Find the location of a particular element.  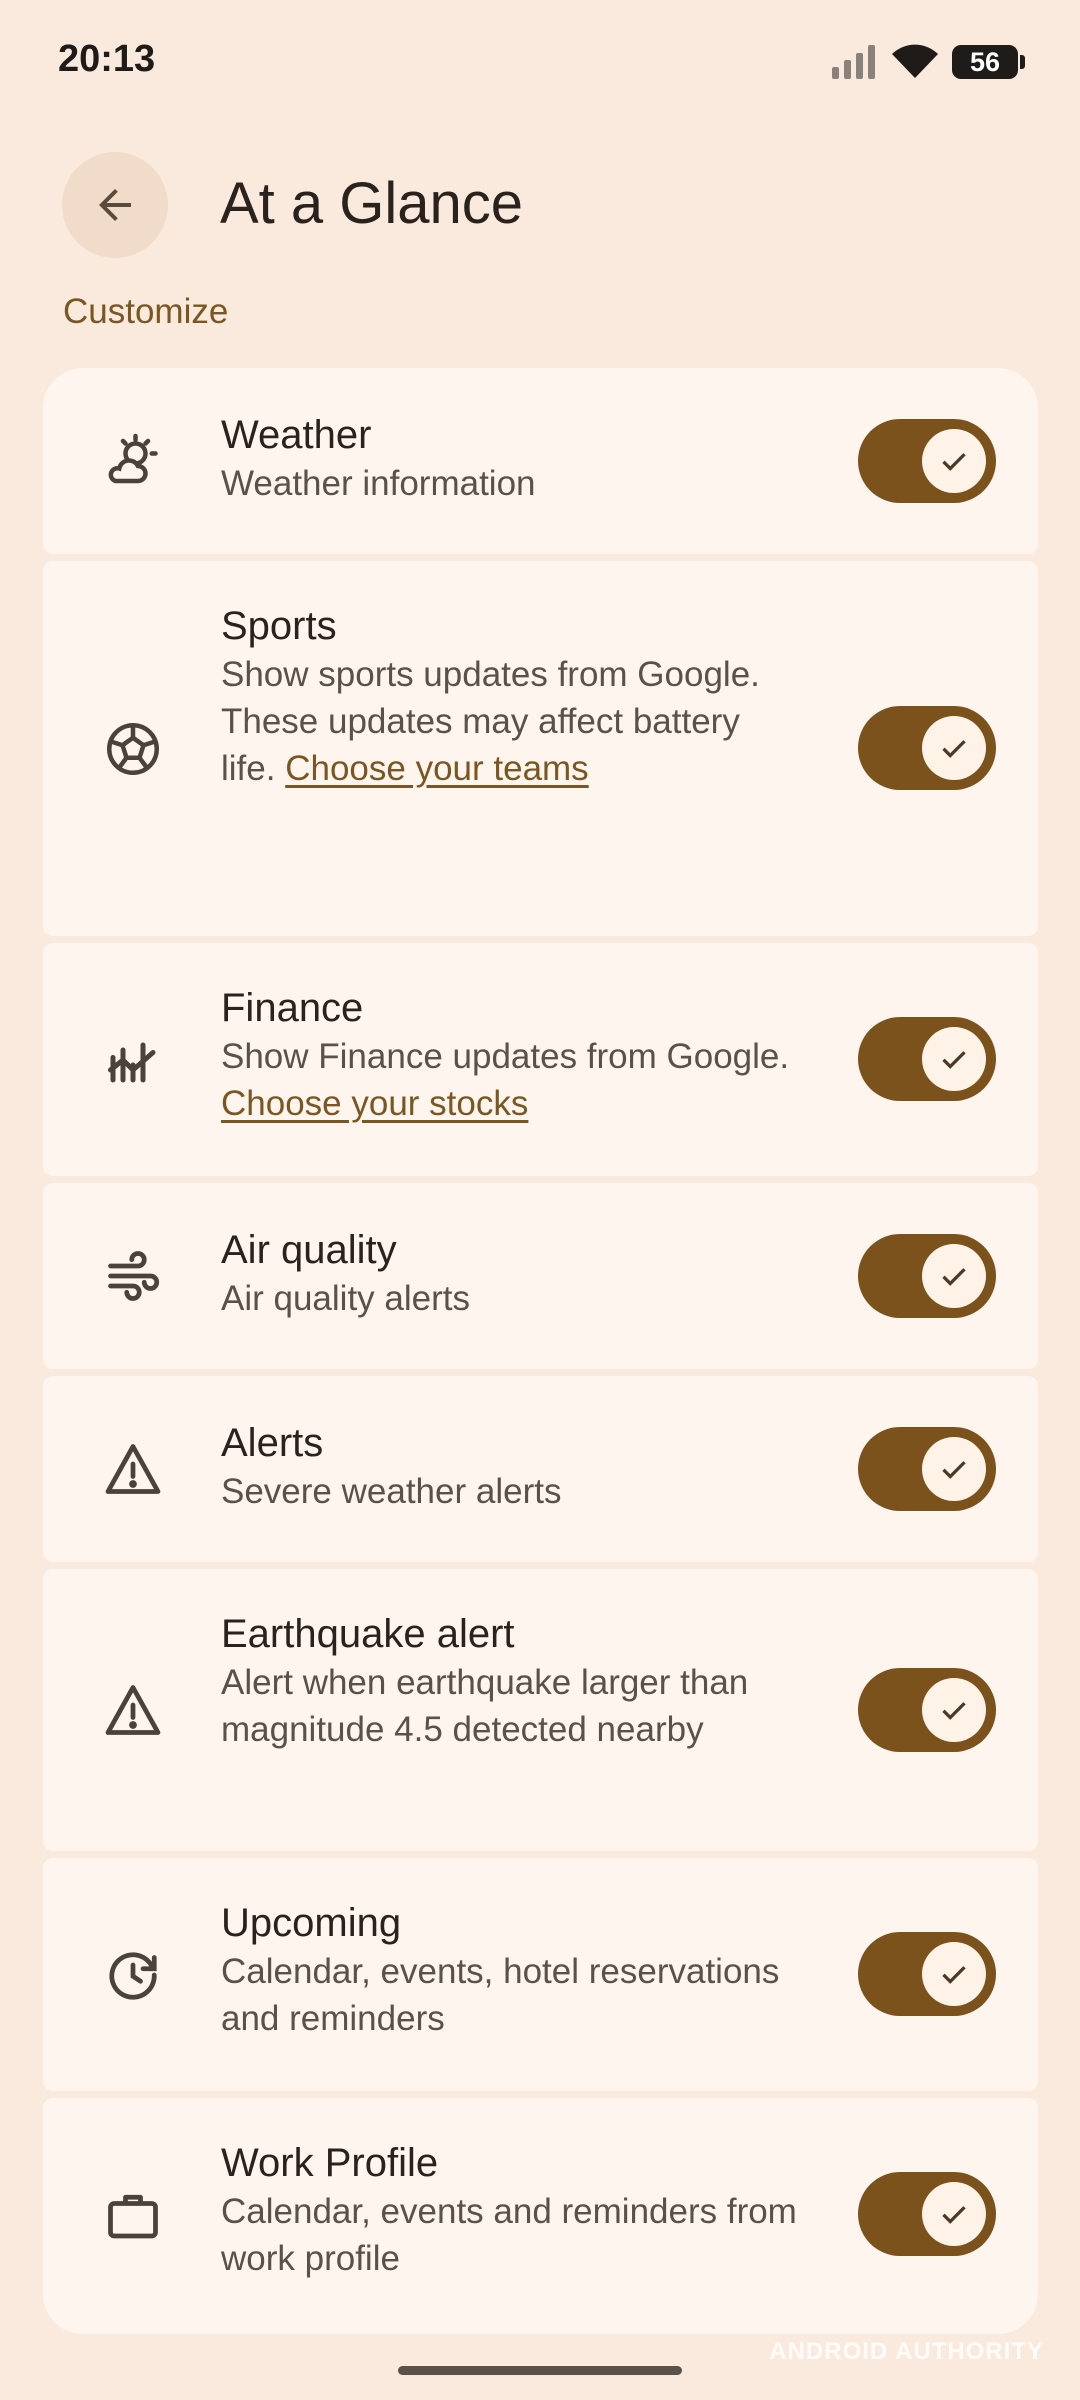

finance-chart-icon is located at coordinates (133, 1060).